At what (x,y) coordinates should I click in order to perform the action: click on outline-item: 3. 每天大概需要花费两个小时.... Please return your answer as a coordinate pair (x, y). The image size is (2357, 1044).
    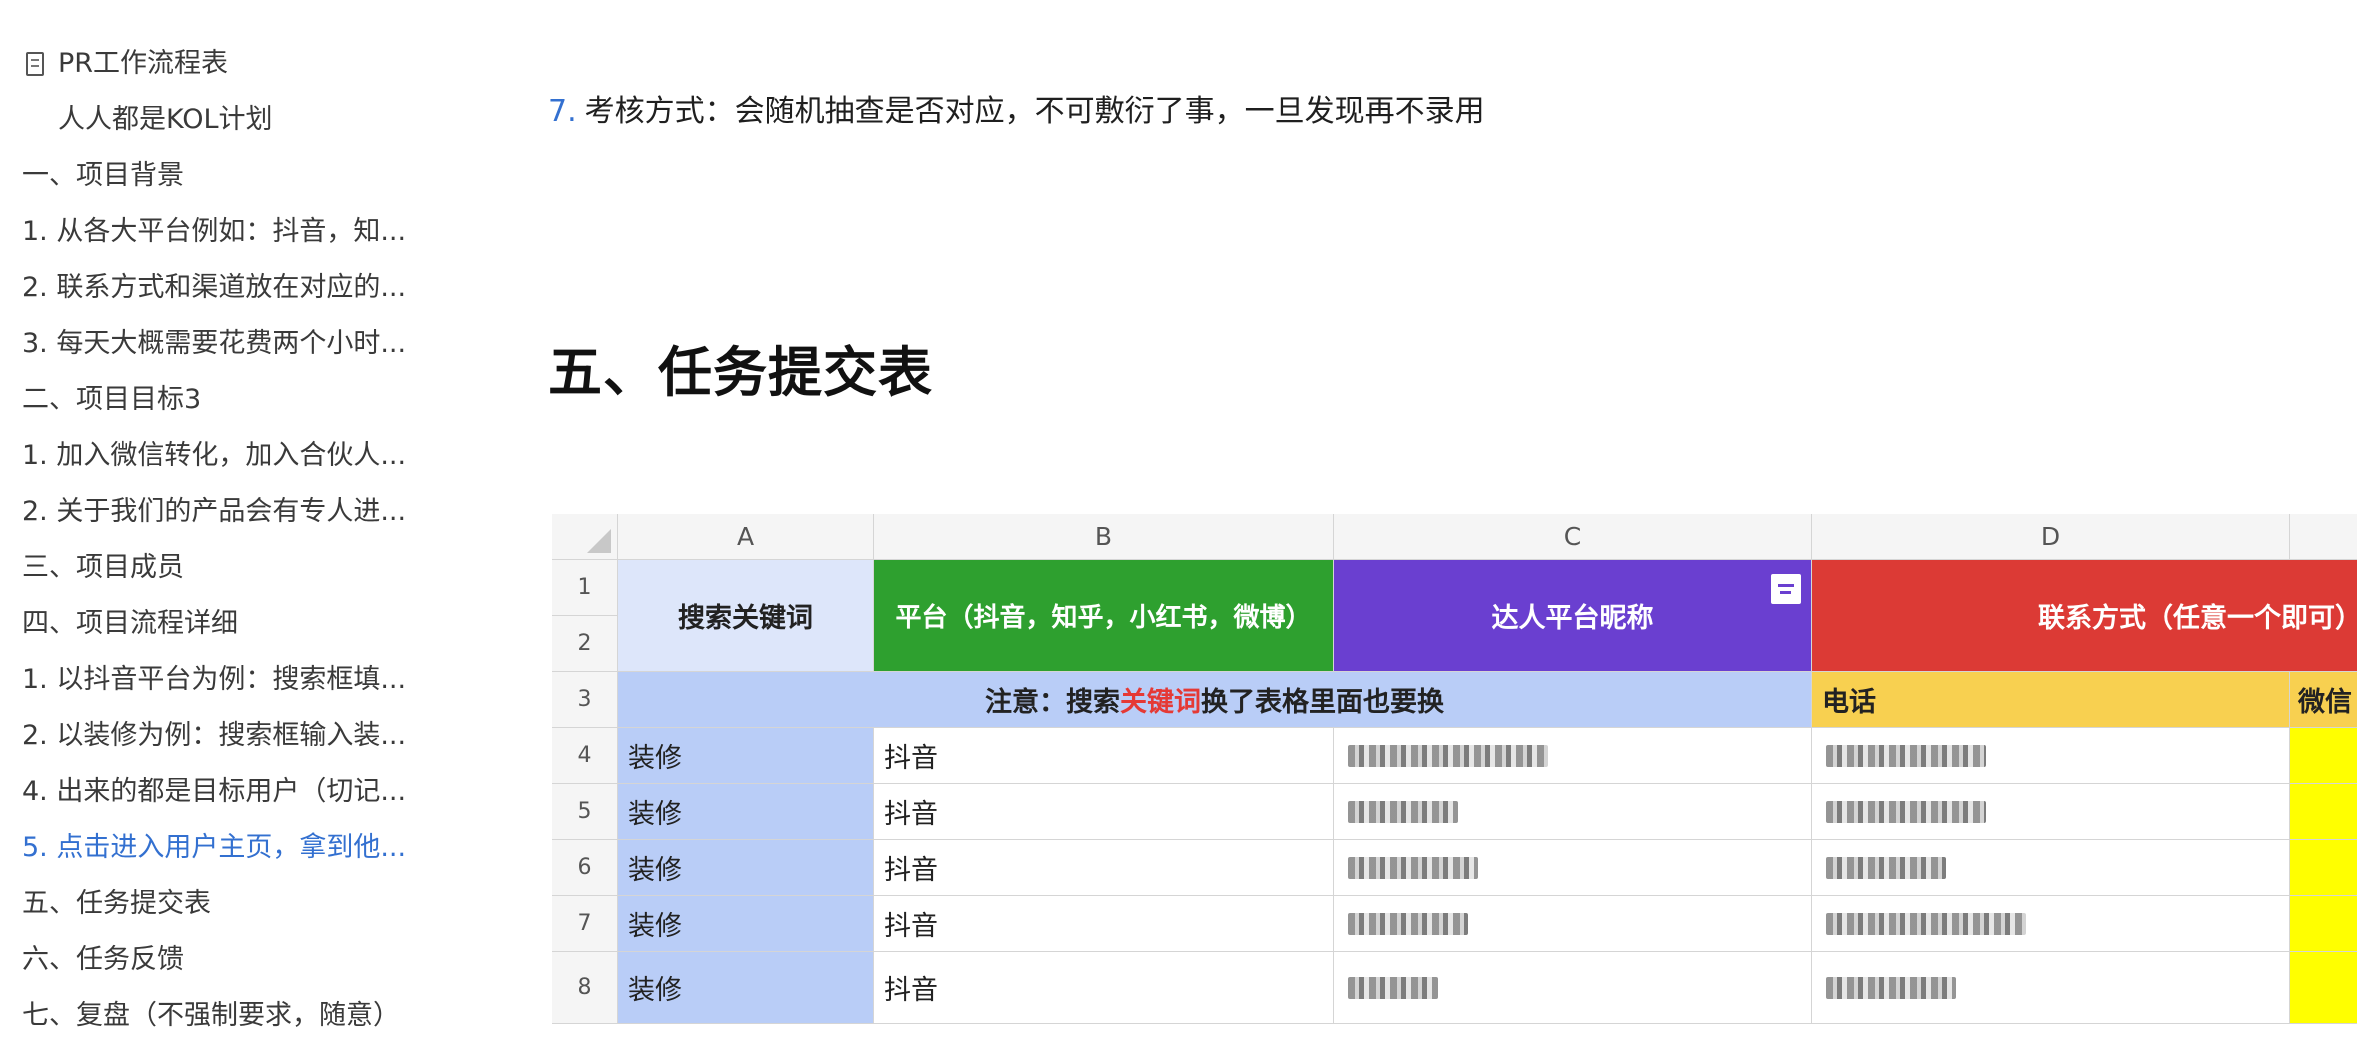
    Looking at the image, I should click on (208, 344).